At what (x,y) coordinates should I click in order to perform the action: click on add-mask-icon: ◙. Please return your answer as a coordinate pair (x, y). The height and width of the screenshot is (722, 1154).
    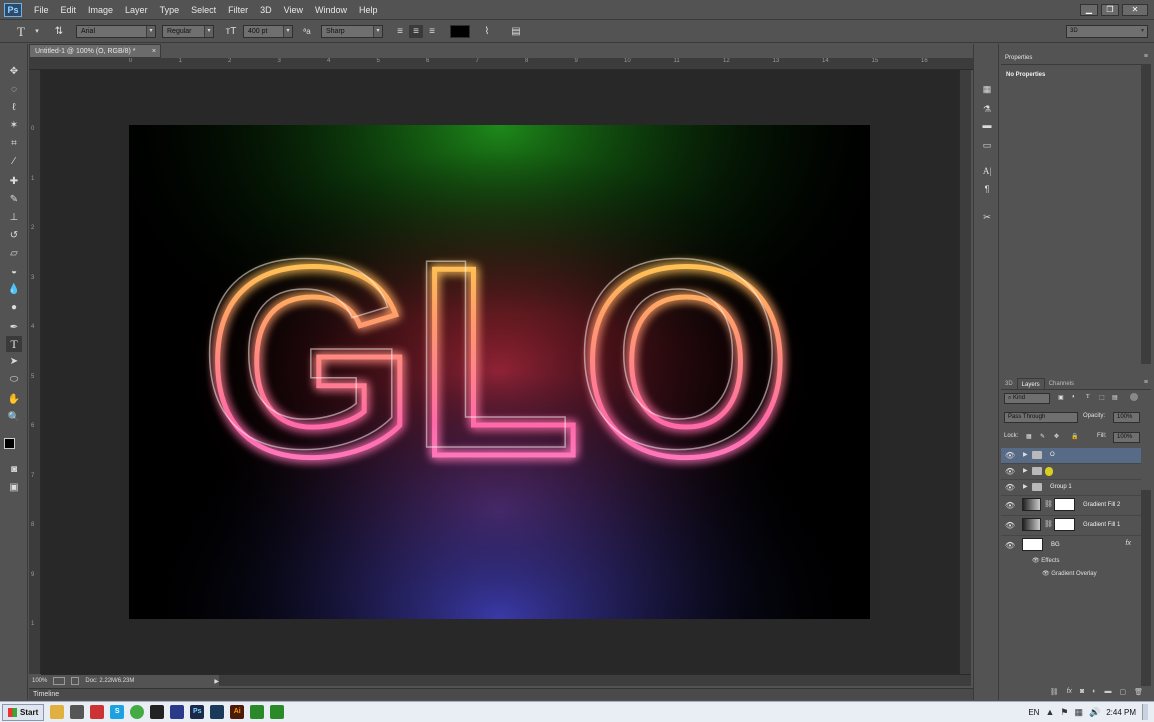
    Looking at the image, I should click on (1082, 694).